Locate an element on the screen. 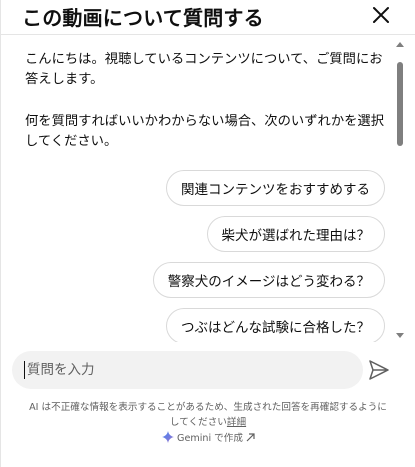 The image size is (415, 467). send-button is located at coordinates (379, 370).